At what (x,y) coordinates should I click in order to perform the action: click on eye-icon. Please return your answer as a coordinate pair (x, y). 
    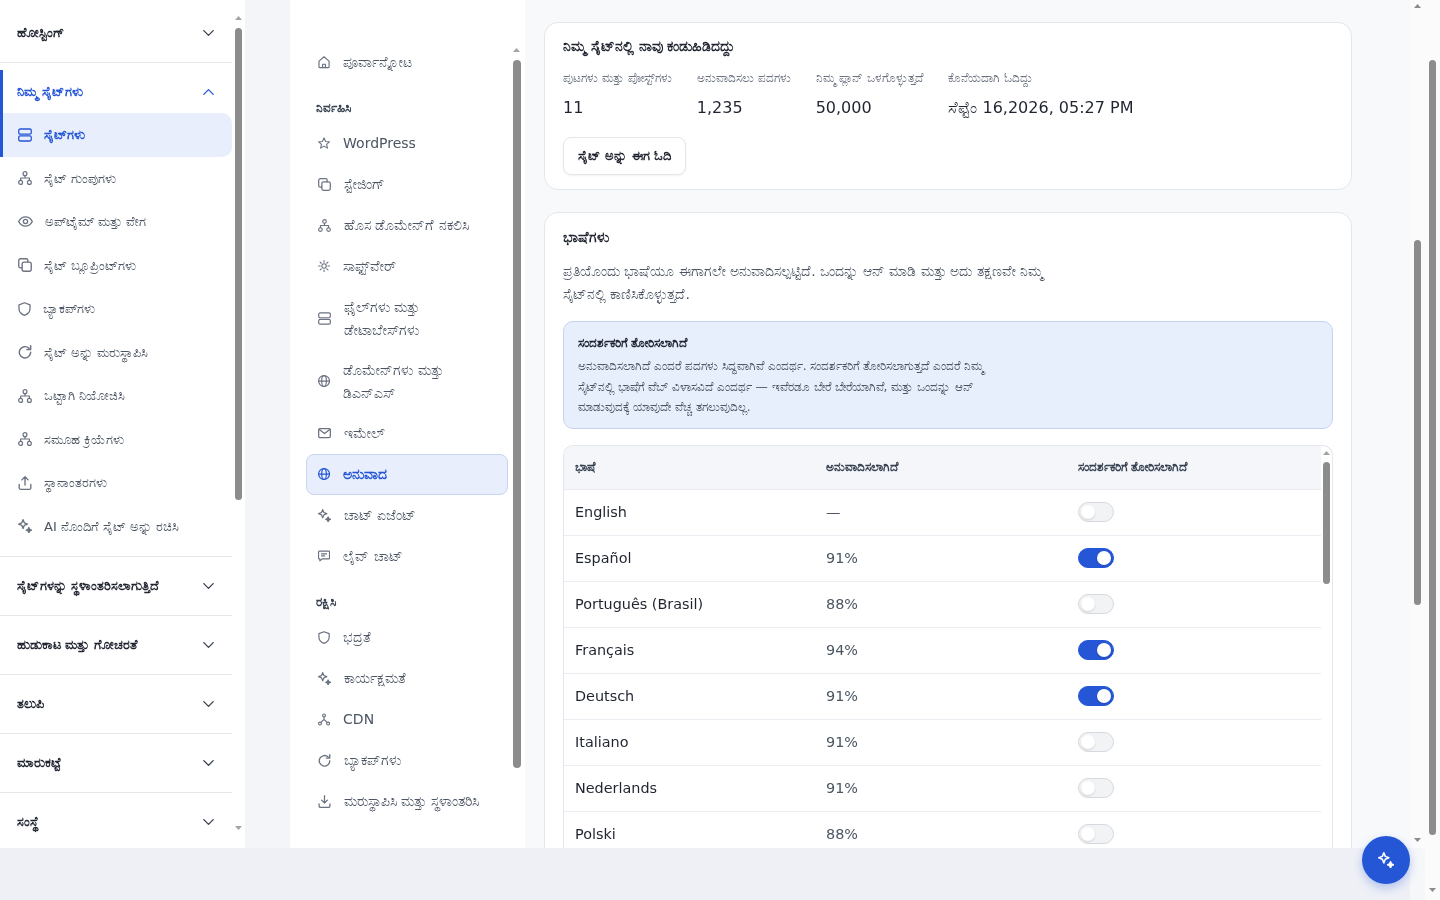
    Looking at the image, I should click on (25, 222).